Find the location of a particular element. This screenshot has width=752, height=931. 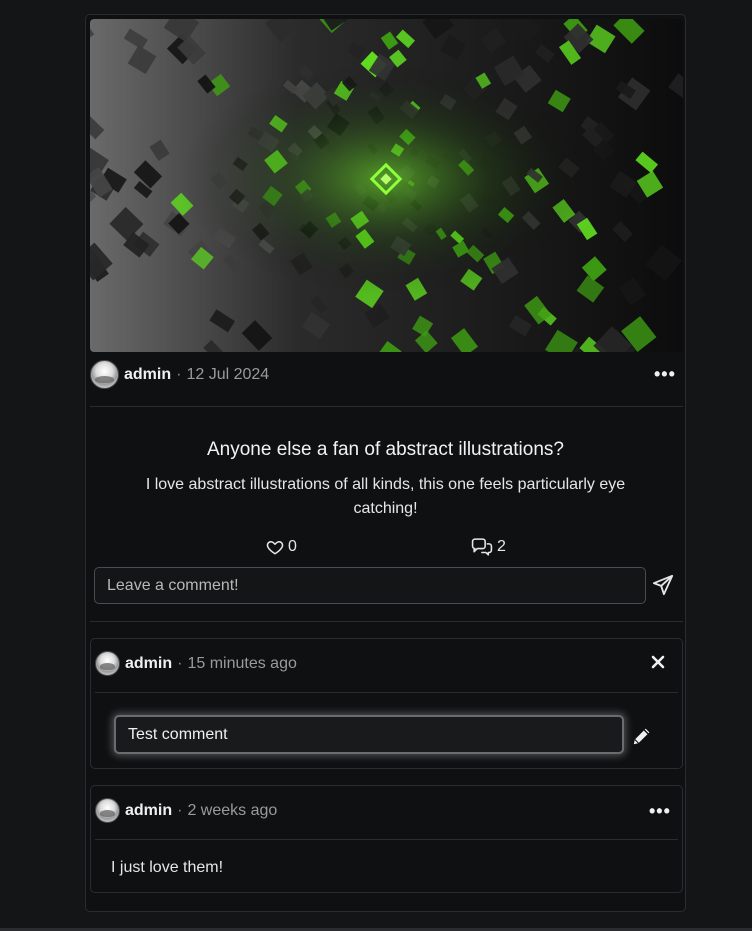

edit-comment-input is located at coordinates (369, 734).